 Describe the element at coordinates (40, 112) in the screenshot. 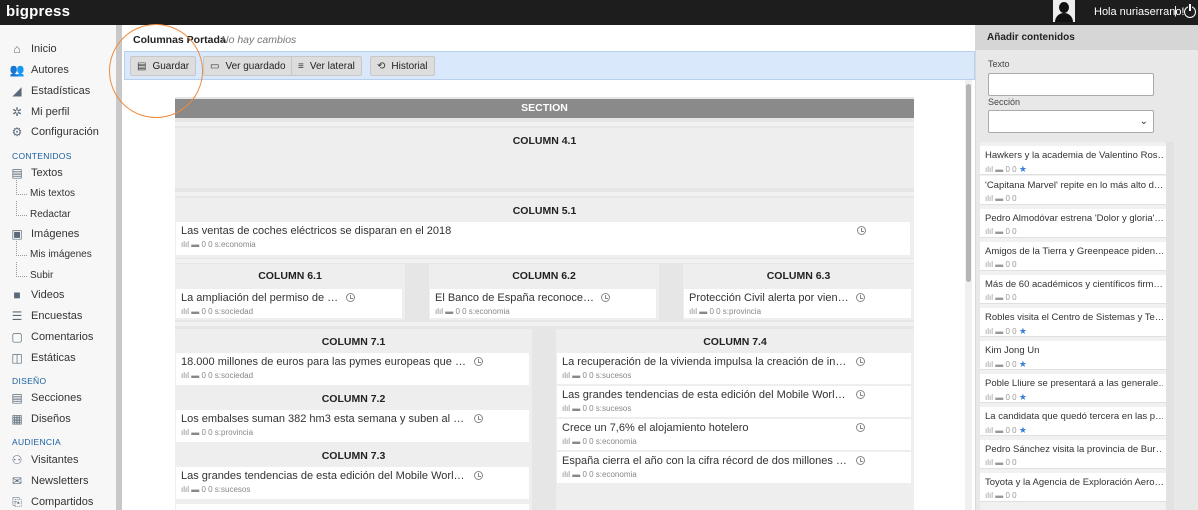

I see `sidebar-item-perfil: ✲ Mi perfil` at that location.